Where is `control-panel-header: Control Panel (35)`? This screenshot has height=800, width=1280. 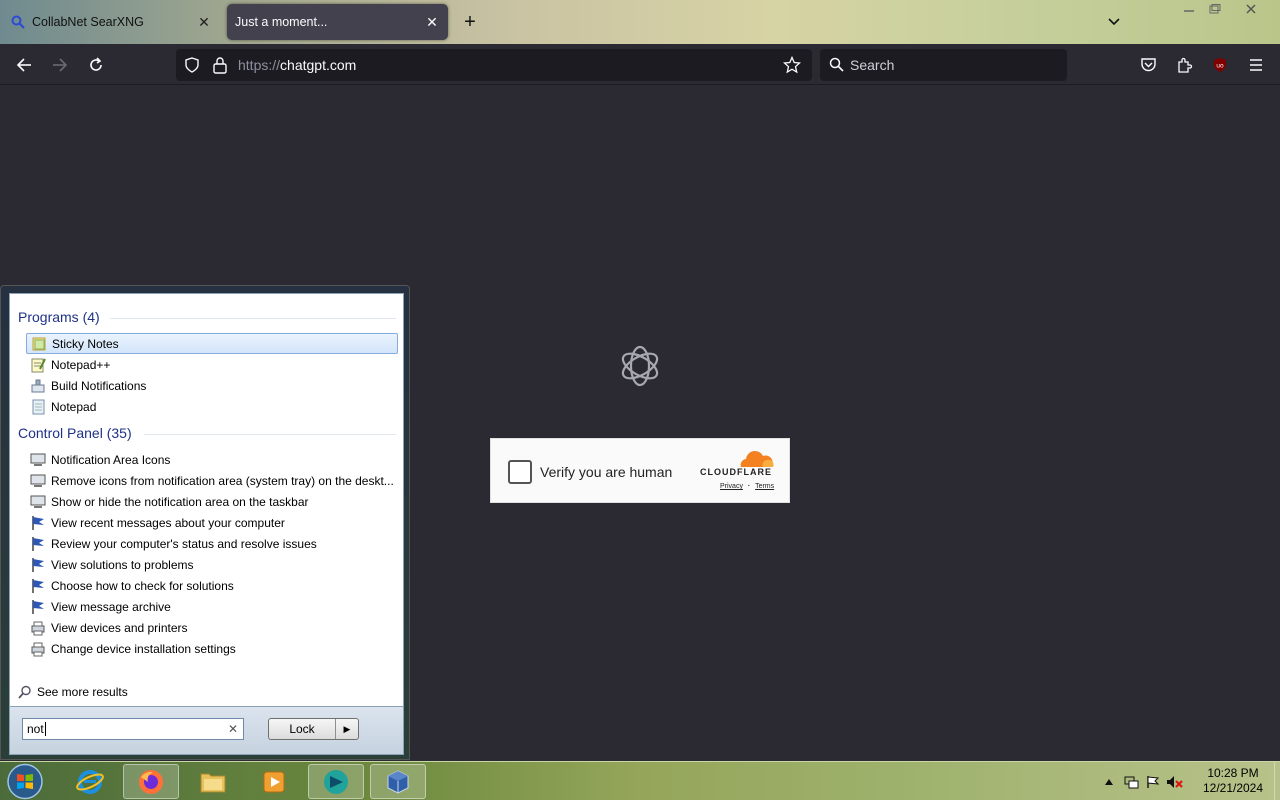 control-panel-header: Control Panel (35) is located at coordinates (75, 433).